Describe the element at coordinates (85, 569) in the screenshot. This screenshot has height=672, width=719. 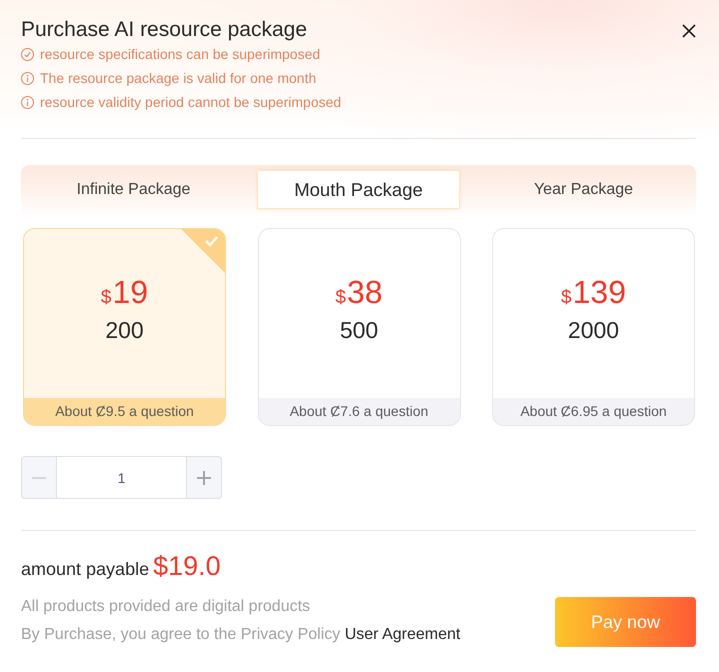
I see `amount-label: amount payable` at that location.